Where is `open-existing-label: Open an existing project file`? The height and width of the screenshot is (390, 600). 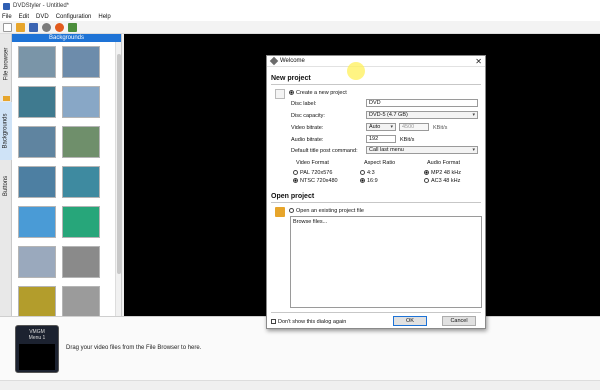
open-existing-label: Open an existing project file is located at coordinates (330, 211).